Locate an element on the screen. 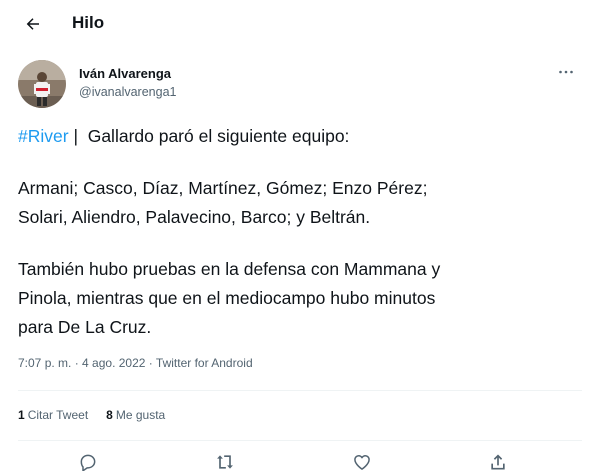 Image resolution: width=600 pixels, height=471 pixels. quote-count: 1 is located at coordinates (21, 415).